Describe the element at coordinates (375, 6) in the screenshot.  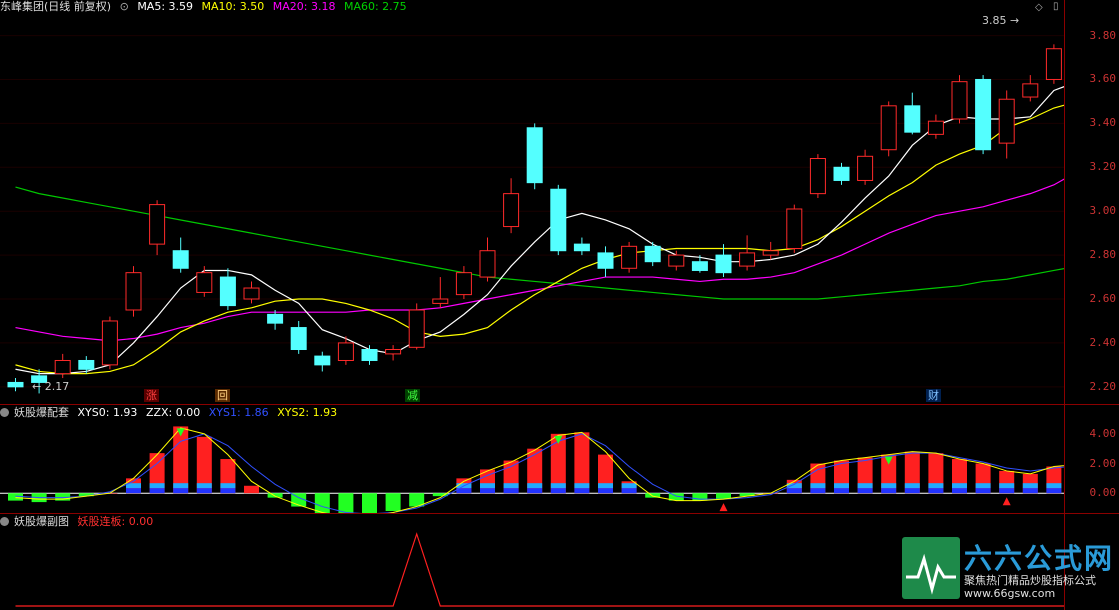
I see `ma60-label: MA60: 2.75` at that location.